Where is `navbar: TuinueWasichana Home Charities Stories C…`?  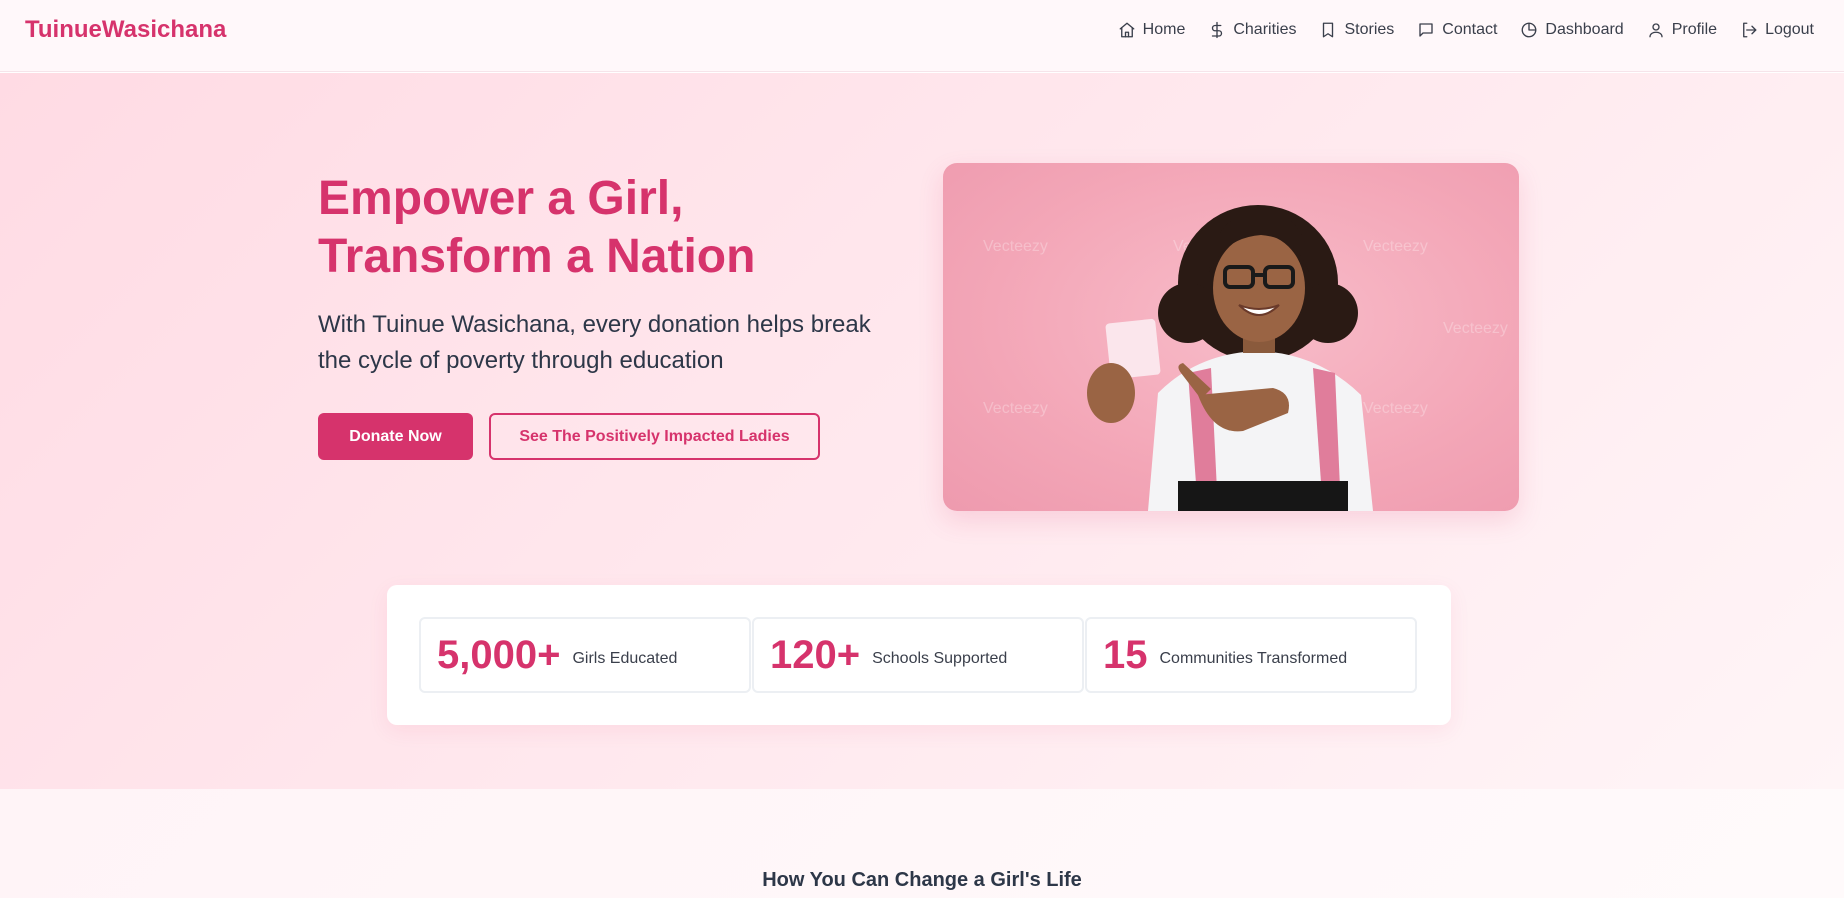 navbar: TuinueWasichana Home Charities Stories C… is located at coordinates (922, 36).